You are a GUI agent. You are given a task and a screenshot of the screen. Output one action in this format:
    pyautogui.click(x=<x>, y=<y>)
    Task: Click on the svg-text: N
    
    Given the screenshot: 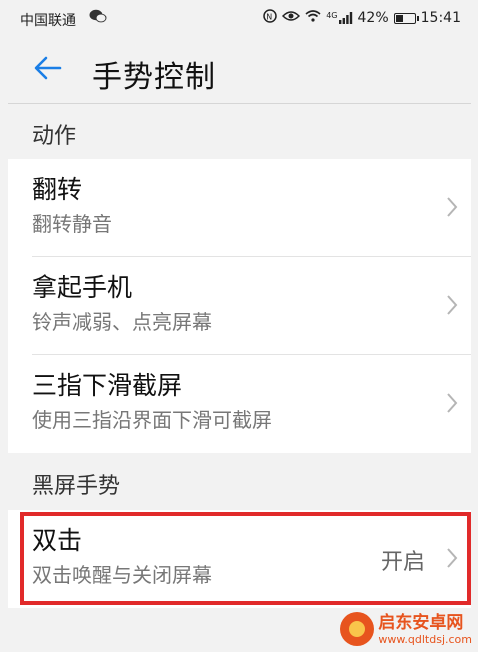 What is the action you would take?
    pyautogui.click(x=269, y=17)
    